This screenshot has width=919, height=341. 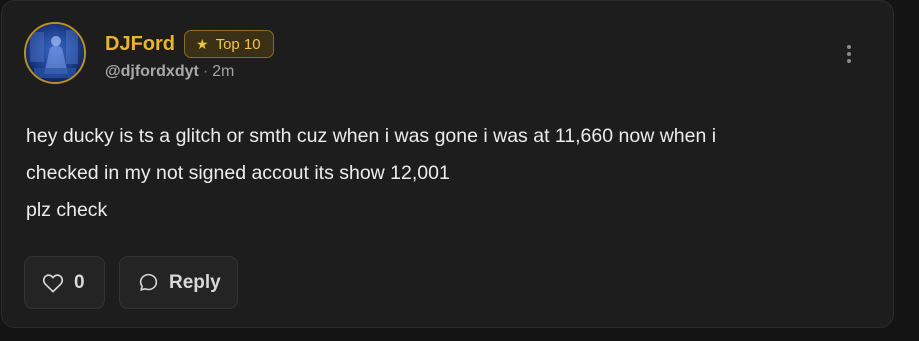 I want to click on like-count: 0, so click(x=79, y=282).